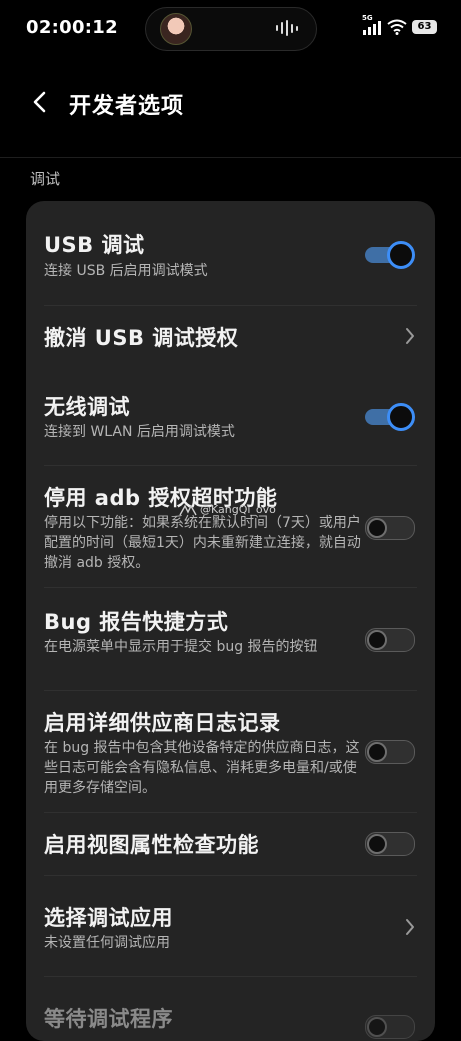 This screenshot has width=461, height=1041. Describe the element at coordinates (108, 1019) in the screenshot. I see `setting-title: 等待调试程序` at that location.